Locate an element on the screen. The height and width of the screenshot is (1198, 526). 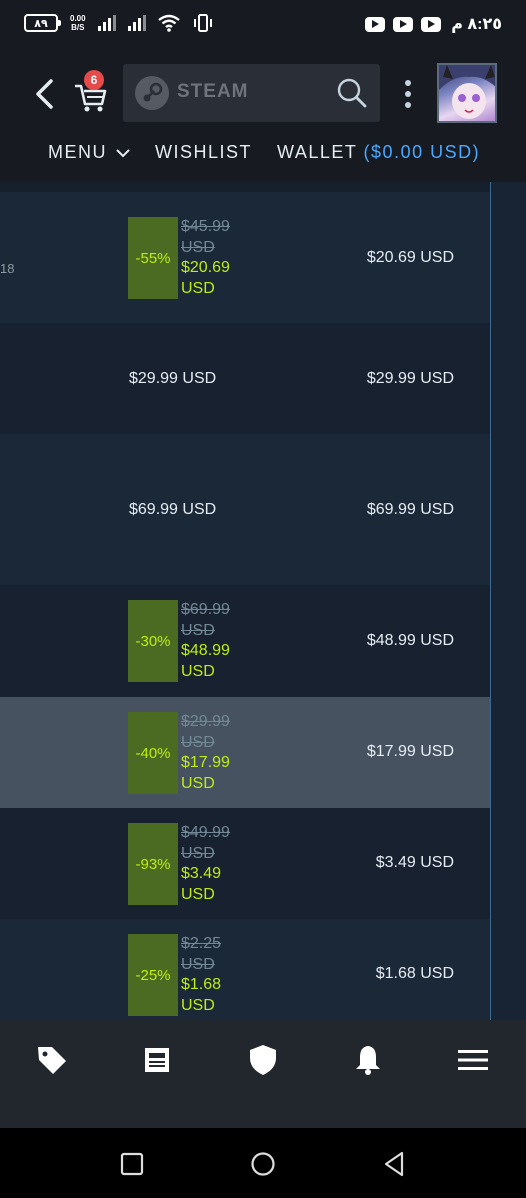
wallet-label: WALLET is located at coordinates (317, 152).